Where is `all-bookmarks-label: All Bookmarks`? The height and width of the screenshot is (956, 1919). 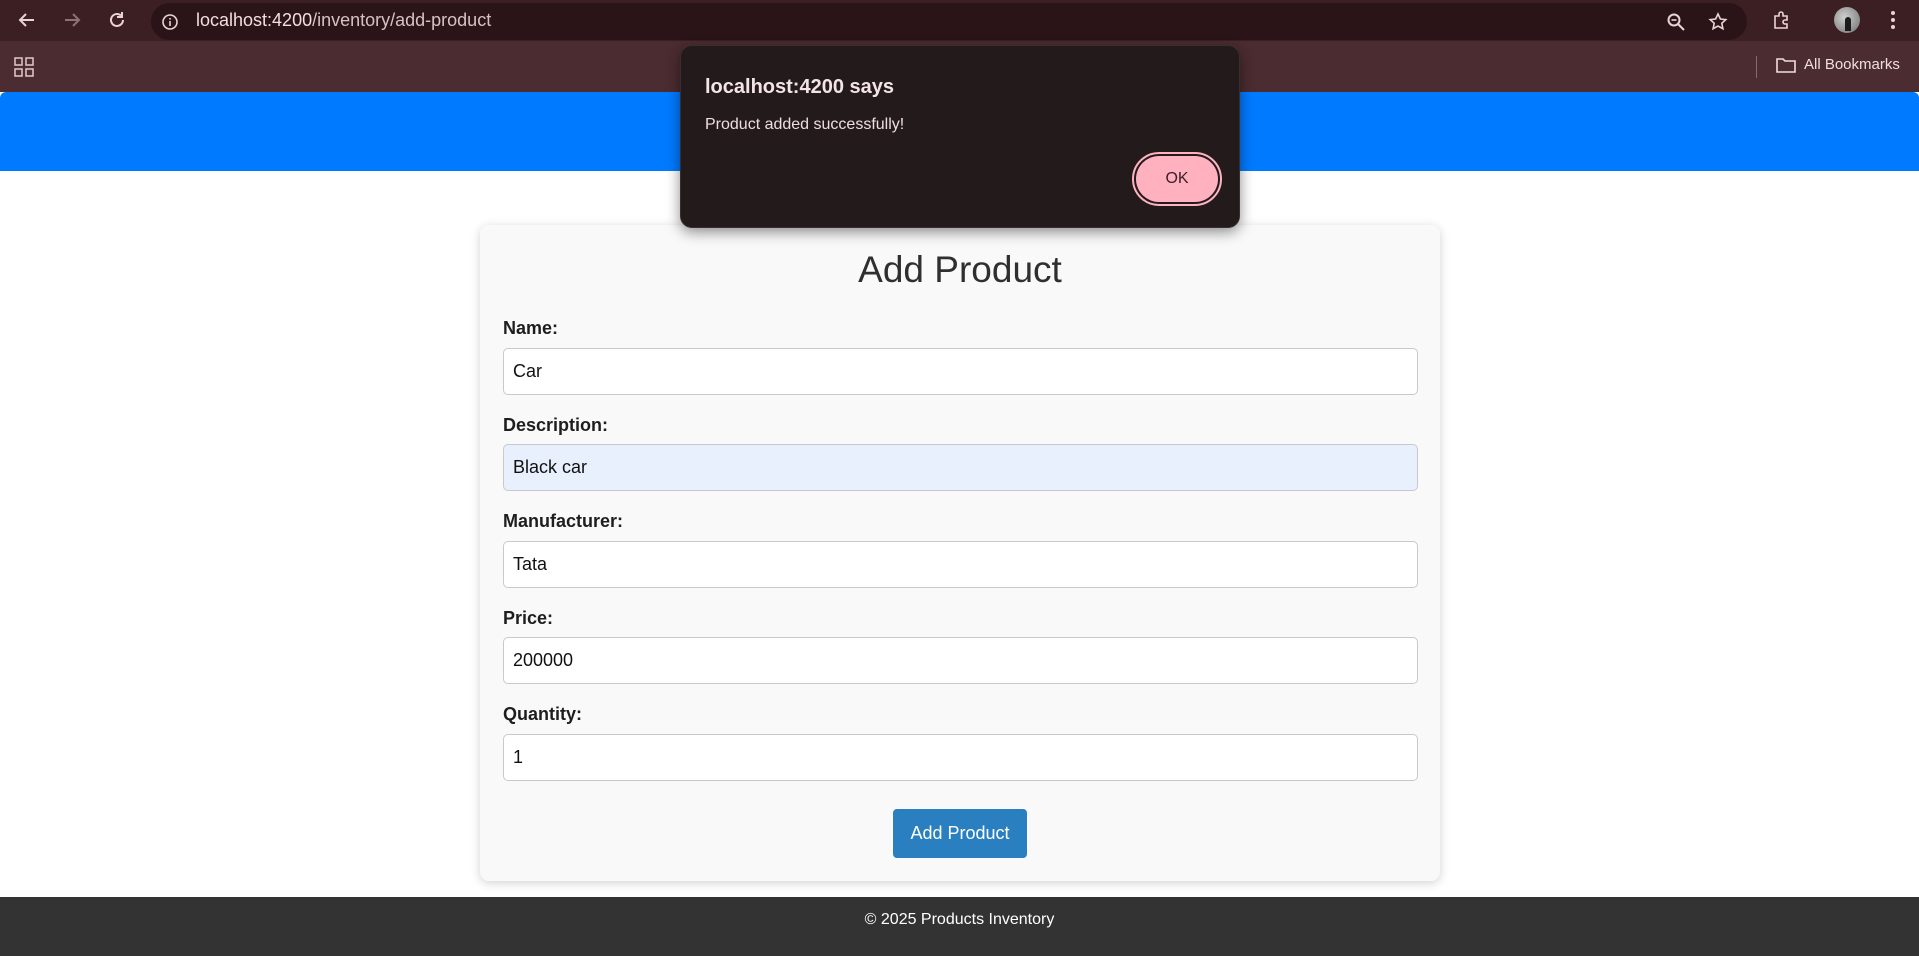 all-bookmarks-label: All Bookmarks is located at coordinates (1852, 64).